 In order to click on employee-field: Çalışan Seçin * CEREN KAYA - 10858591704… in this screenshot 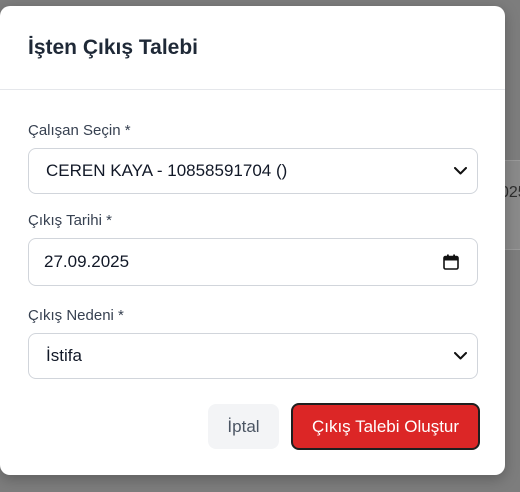, I will do `click(253, 158)`.